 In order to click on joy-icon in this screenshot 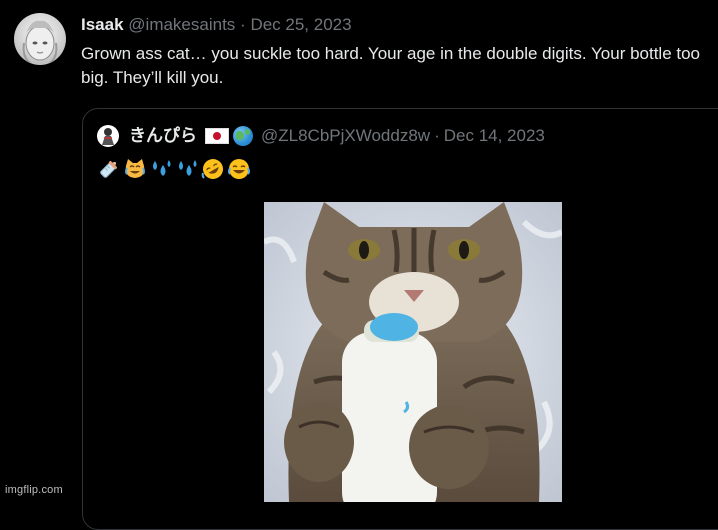, I will do `click(239, 169)`.